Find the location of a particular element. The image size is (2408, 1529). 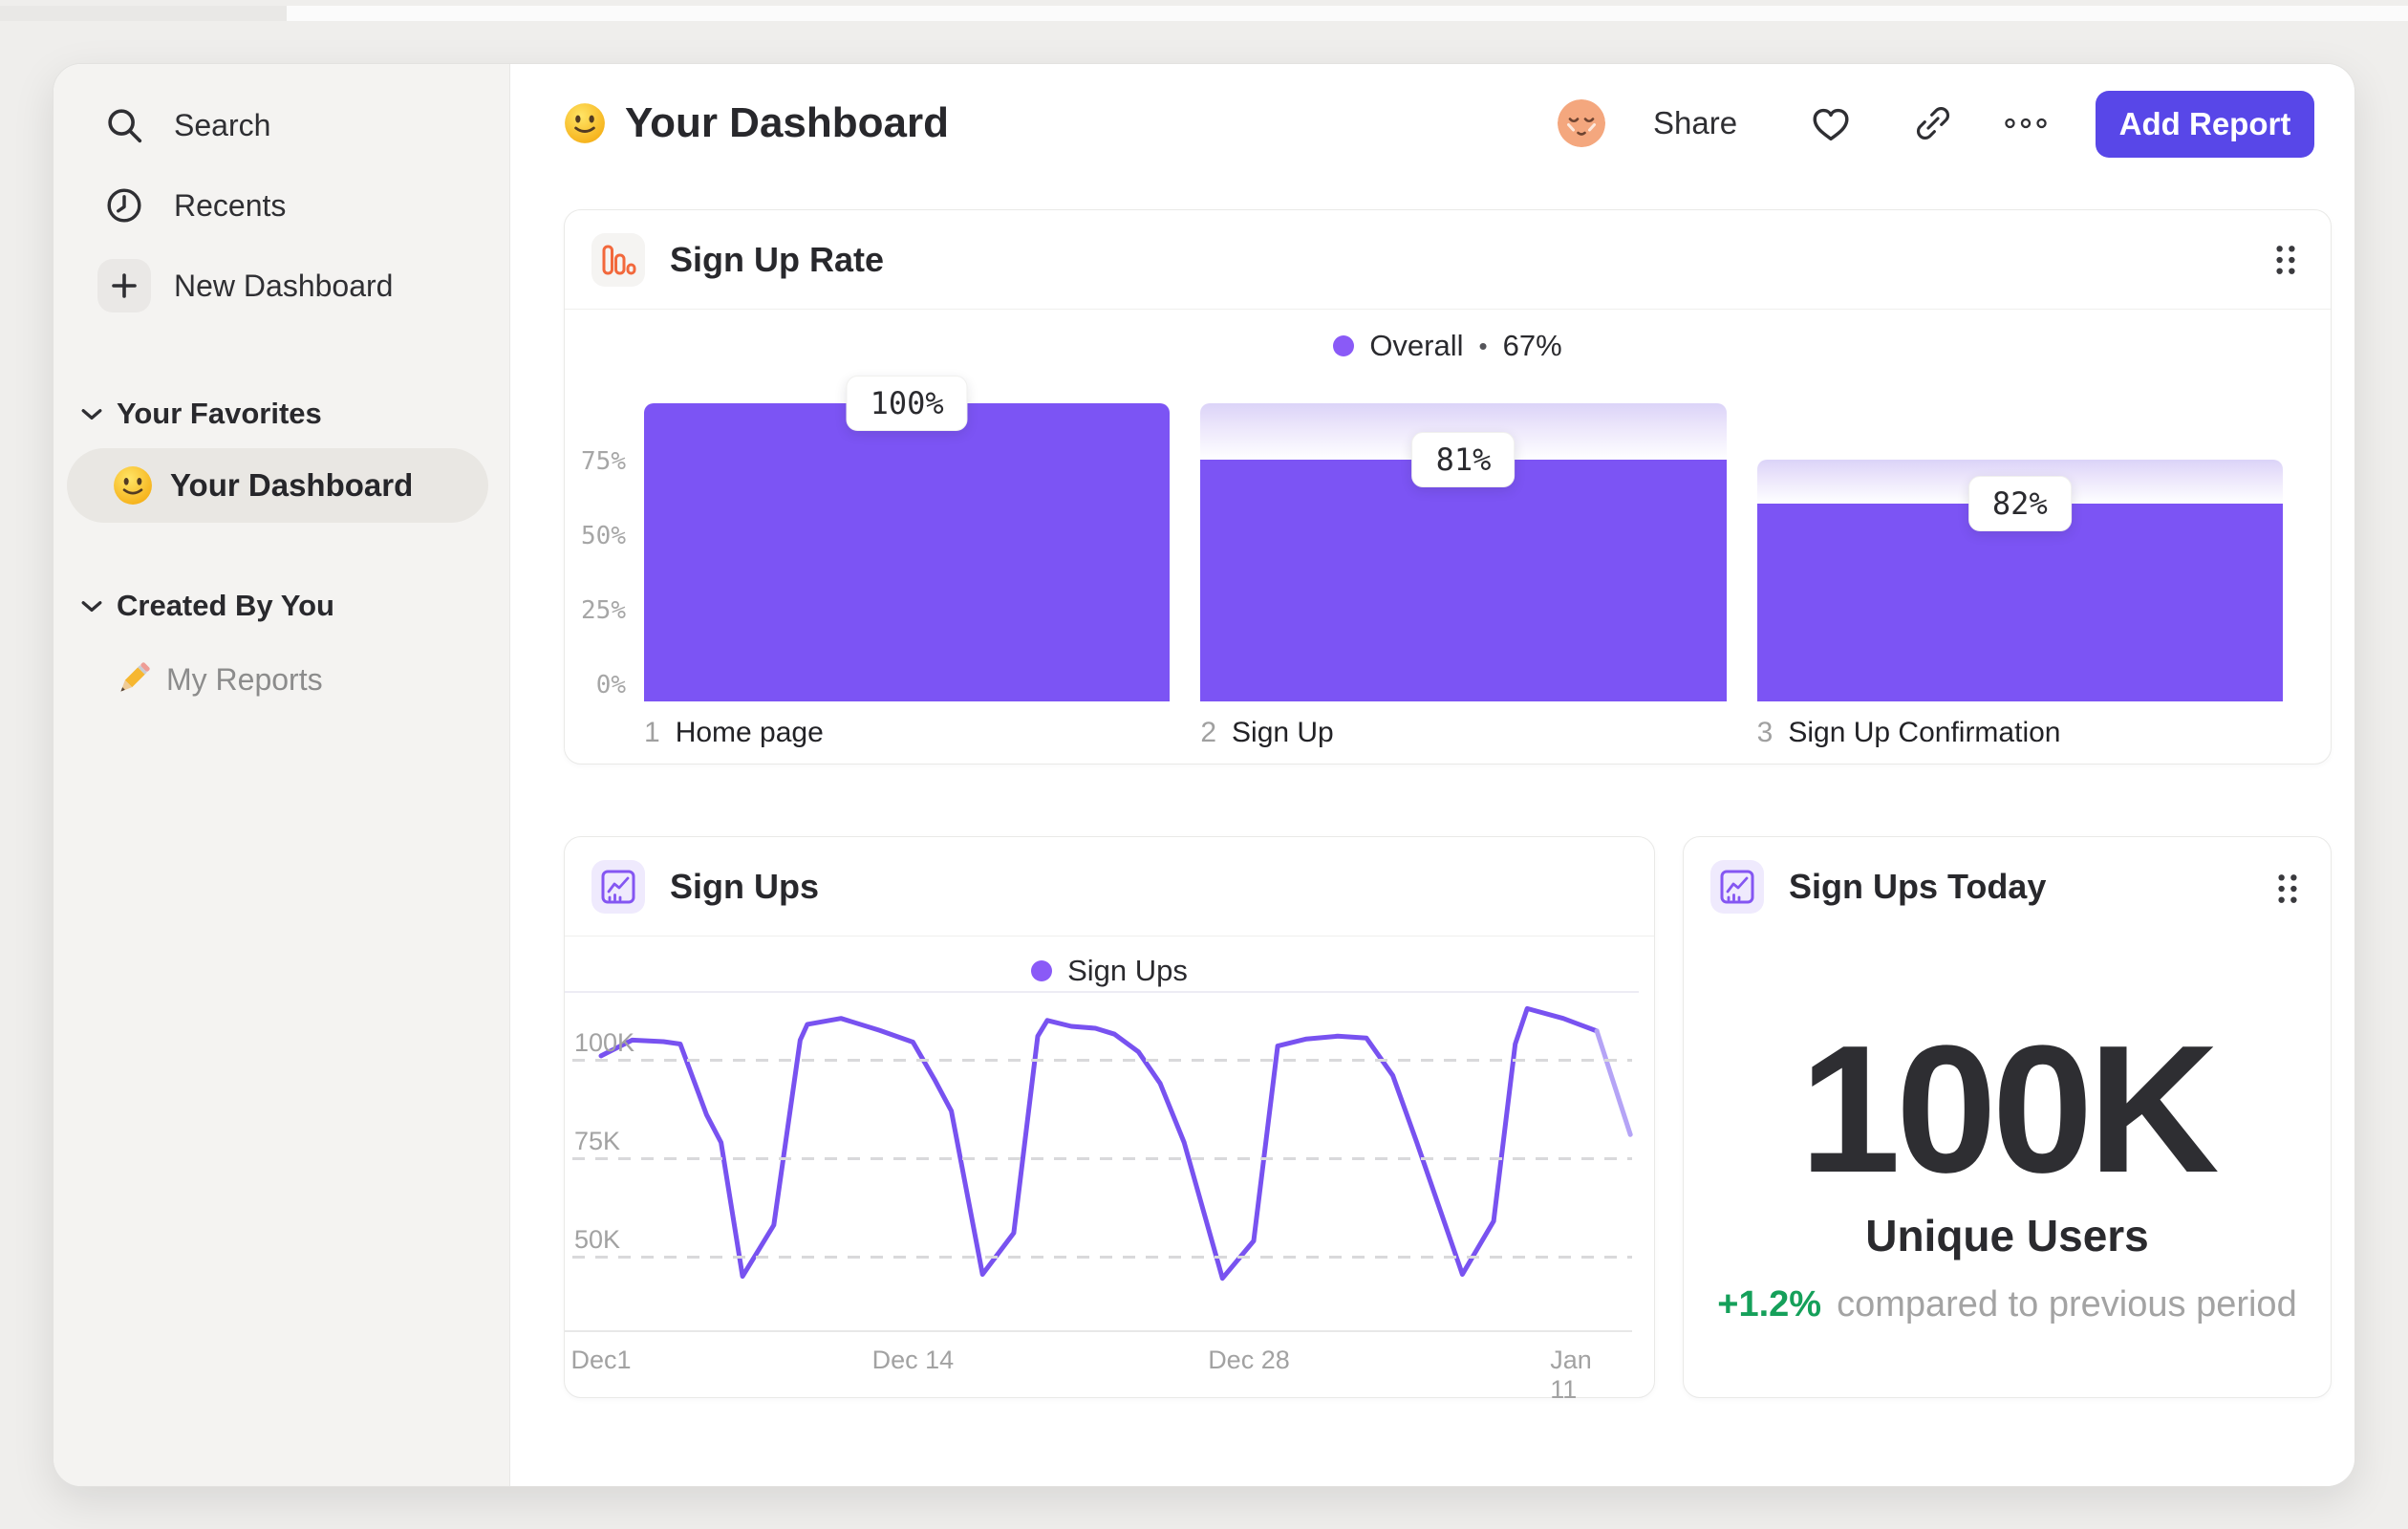

plus-icon is located at coordinates (124, 285).